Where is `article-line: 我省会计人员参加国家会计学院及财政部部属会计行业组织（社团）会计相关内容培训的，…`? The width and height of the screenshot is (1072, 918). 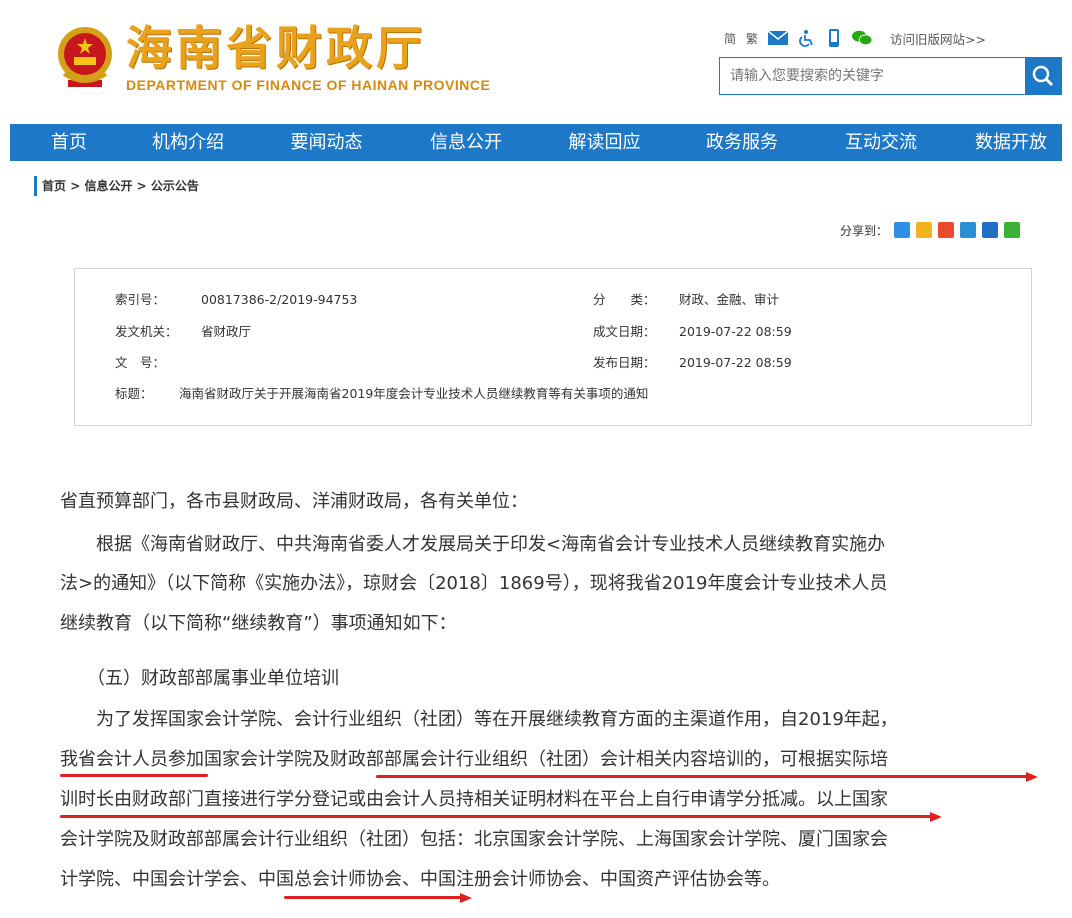 article-line: 我省会计人员参加国家会计学院及财政部部属会计行业组织（社团）会计相关内容培训的，… is located at coordinates (474, 759).